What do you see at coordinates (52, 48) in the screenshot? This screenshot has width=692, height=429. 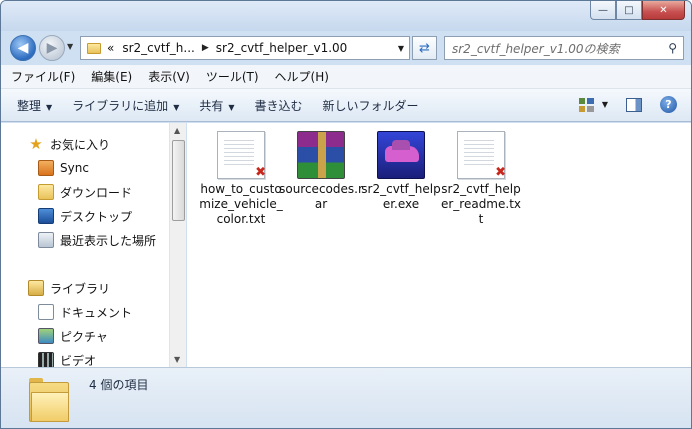 I see `forward-button: ▶` at bounding box center [52, 48].